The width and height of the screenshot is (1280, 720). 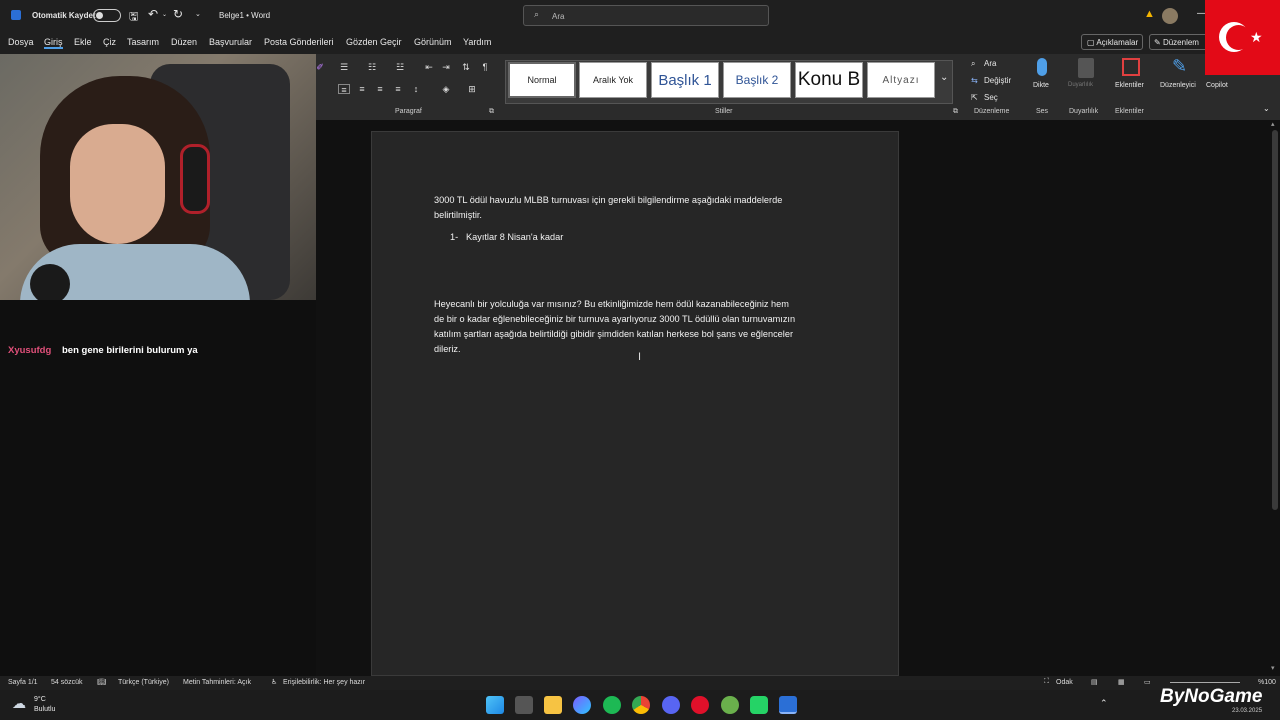 I want to click on document-title: Belge1 • Word, so click(x=245, y=15).